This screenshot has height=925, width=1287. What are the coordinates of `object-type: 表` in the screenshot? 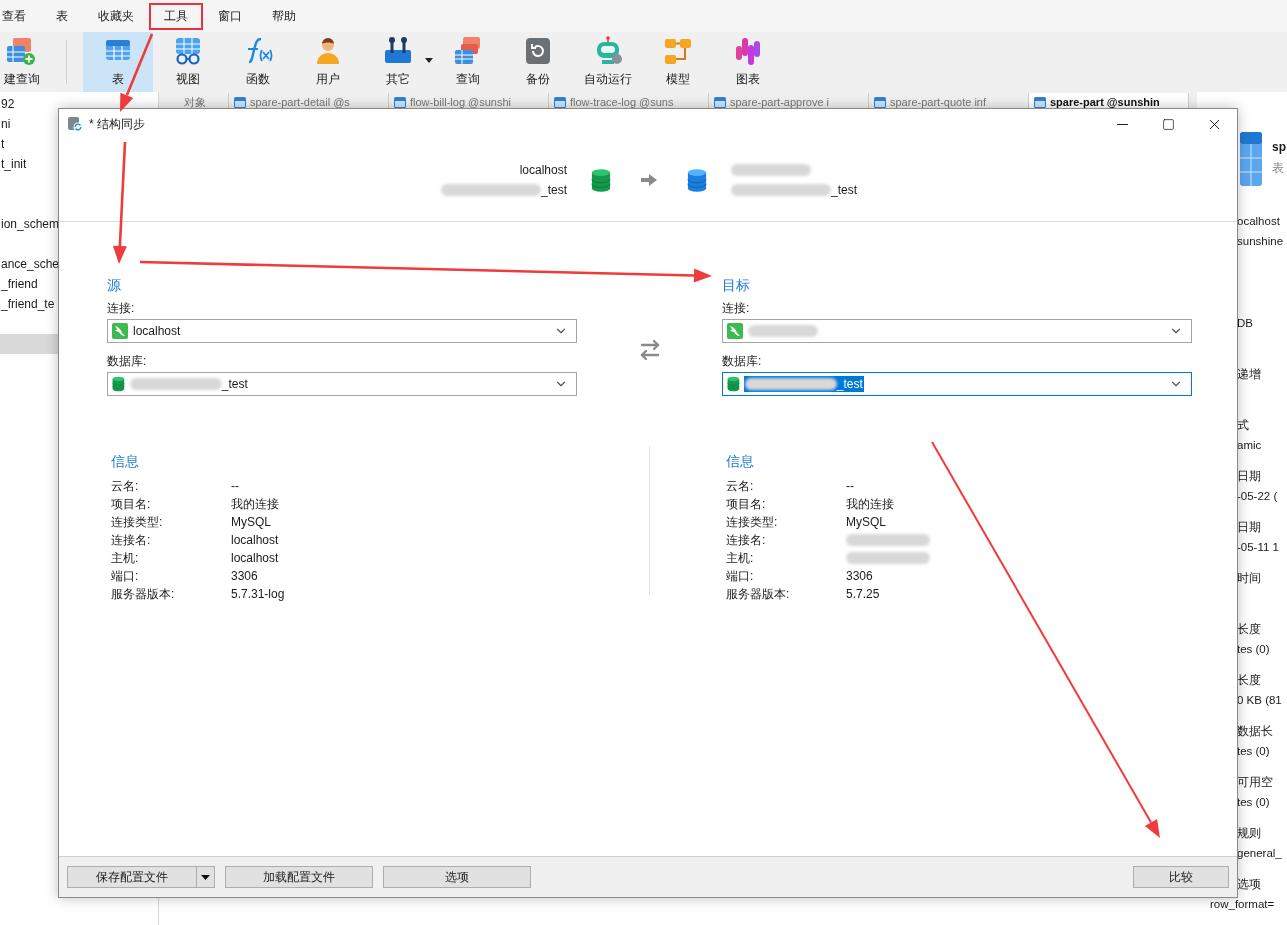 It's located at (1278, 168).